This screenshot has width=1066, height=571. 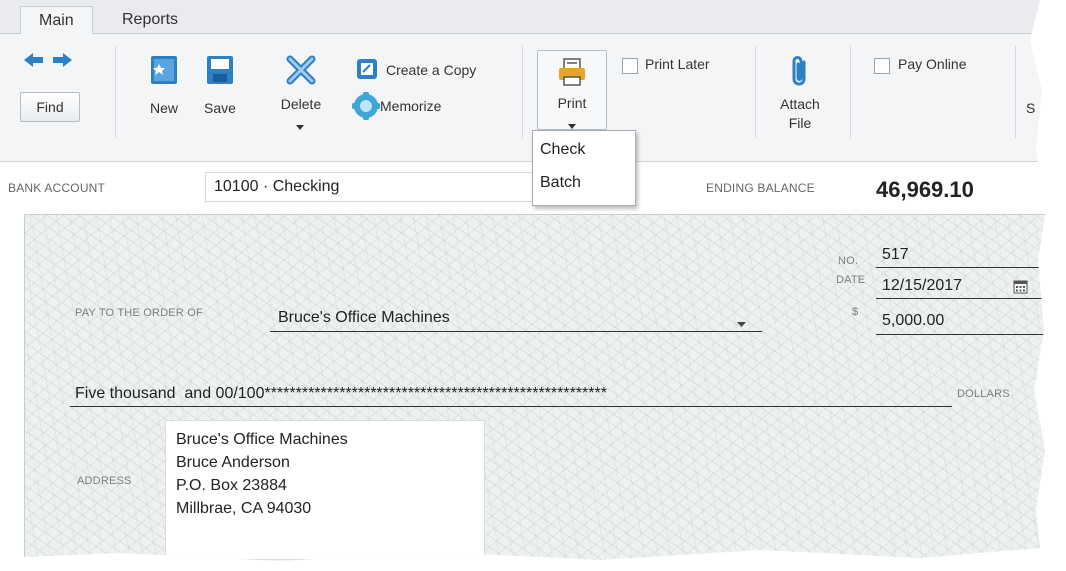 What do you see at coordinates (377, 187) in the screenshot?
I see `bank-account-dropdown: 10100 · Checking` at bounding box center [377, 187].